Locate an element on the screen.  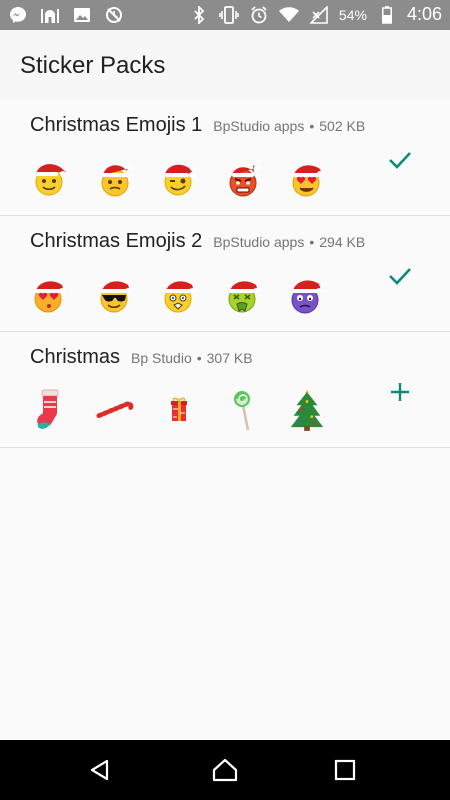
bluetooth-icon is located at coordinates (199, 15).